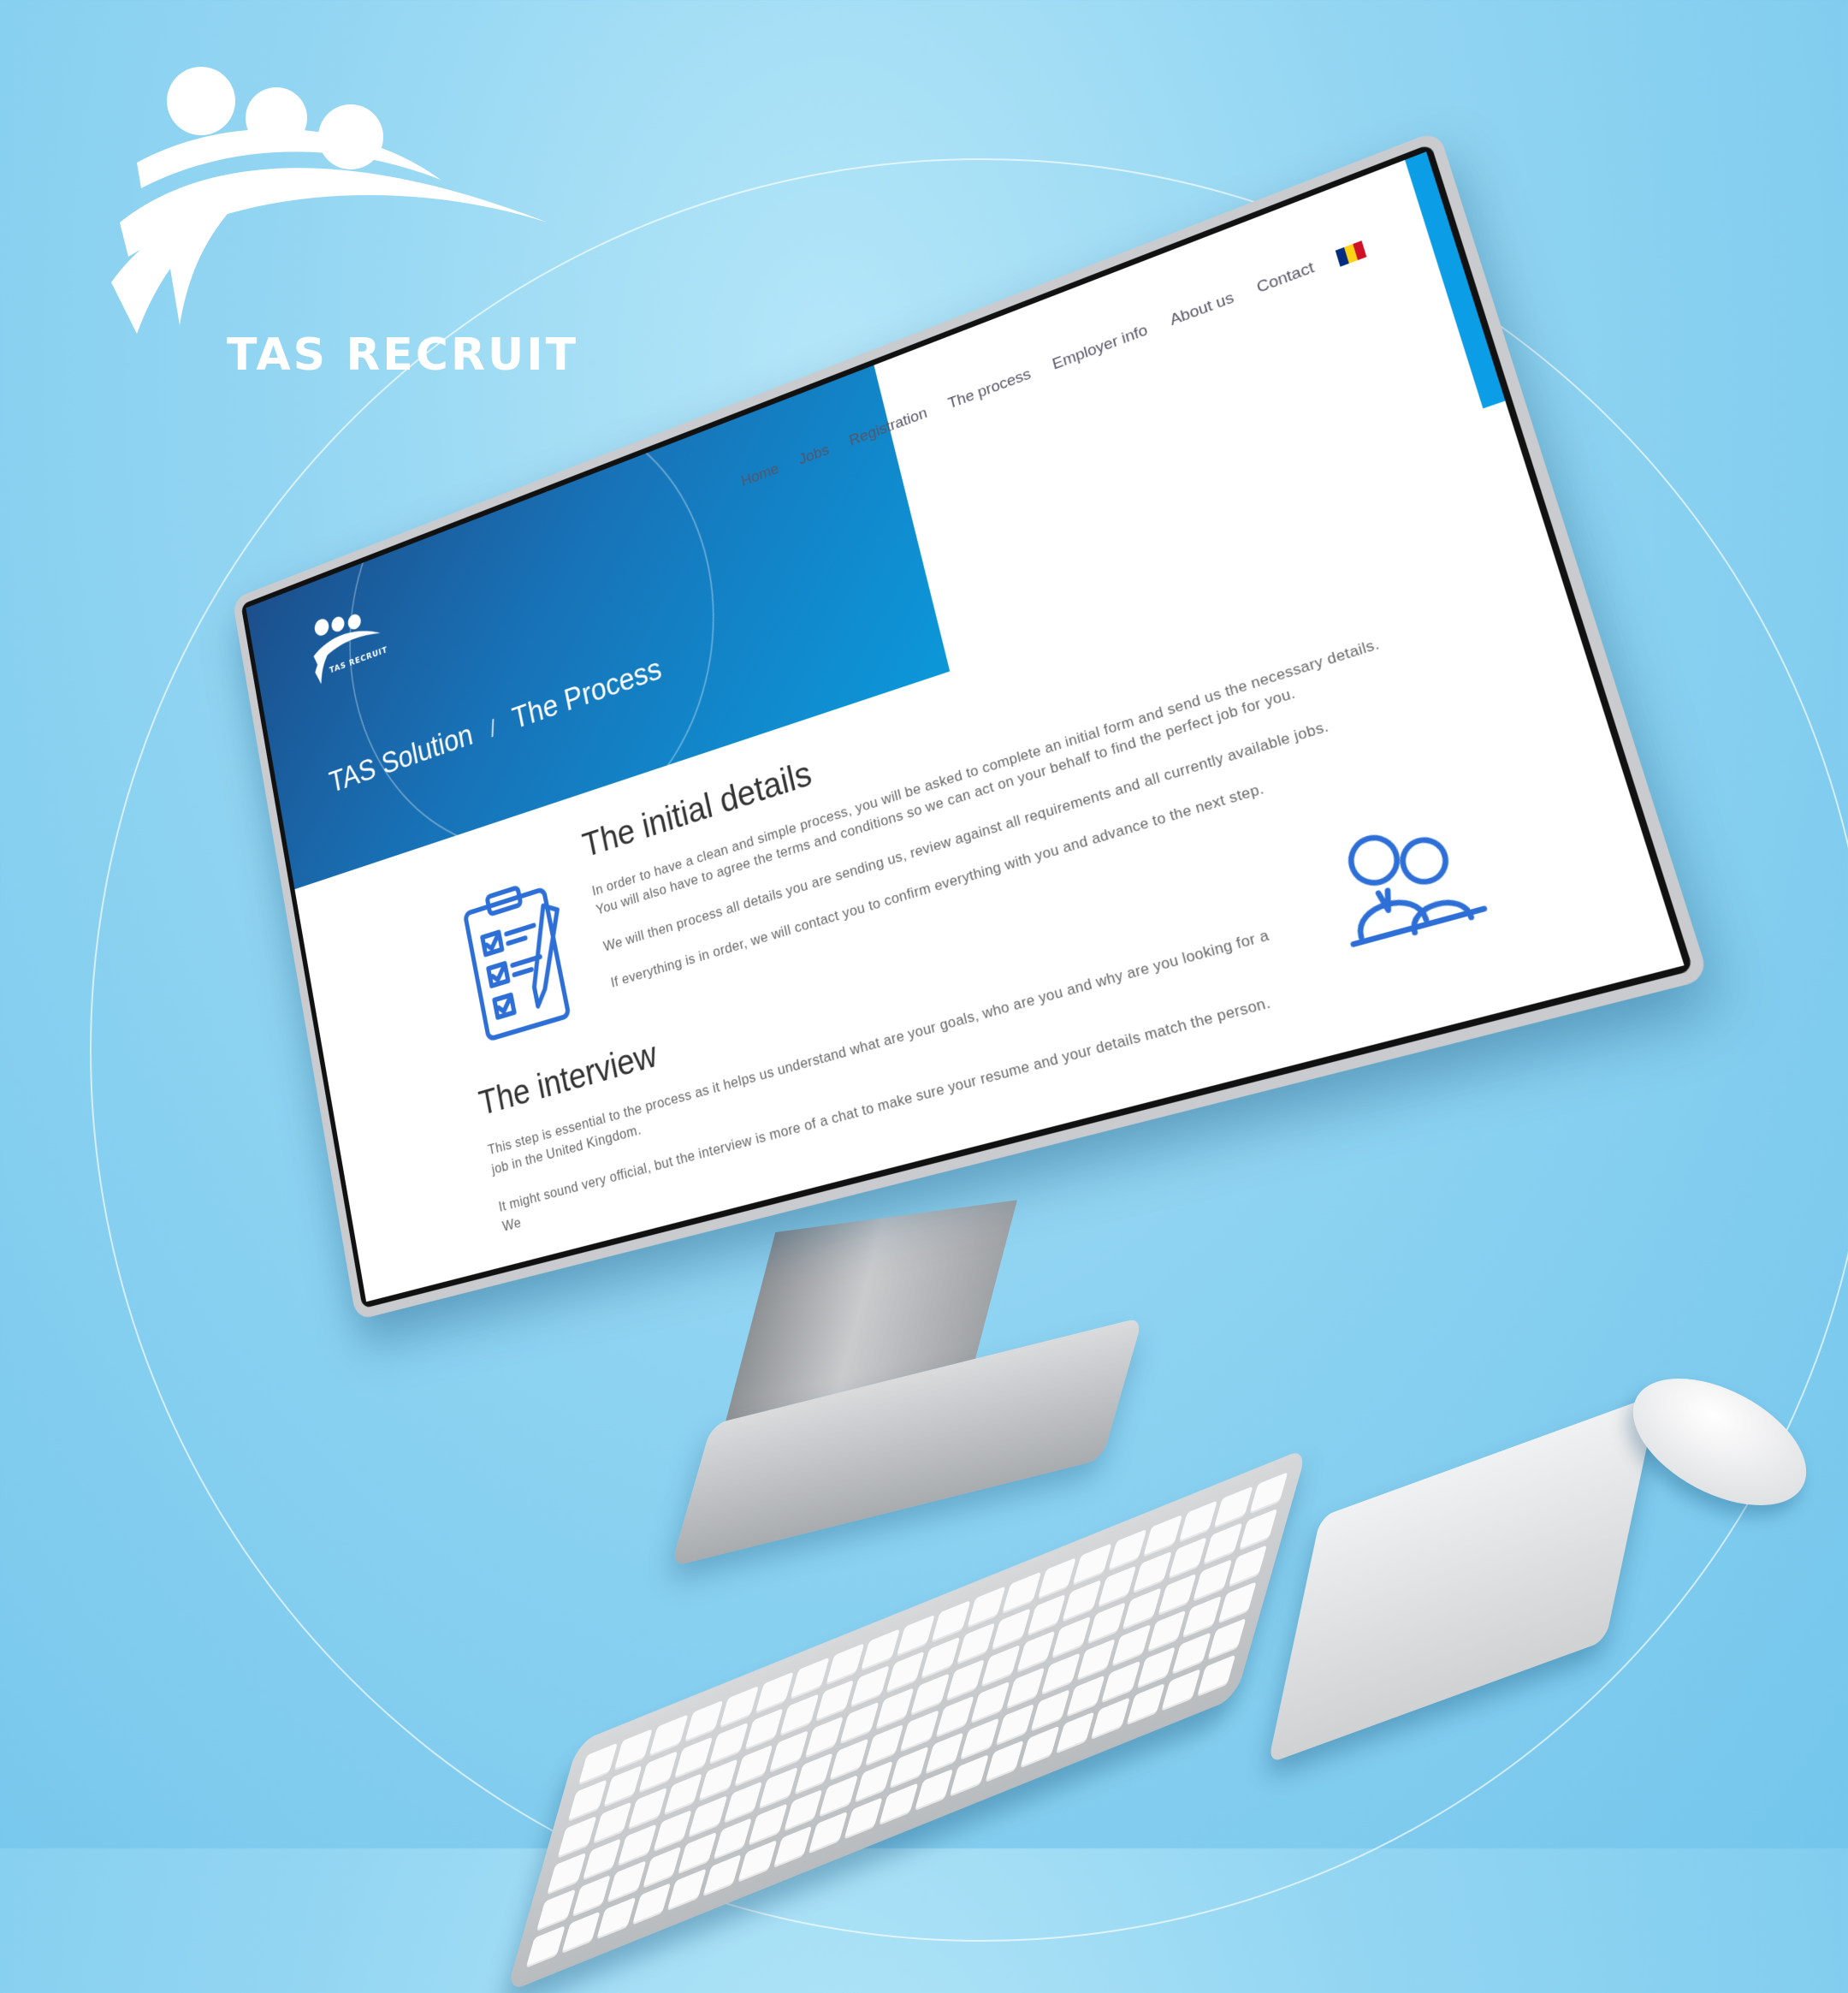 Image resolution: width=1848 pixels, height=1993 pixels. What do you see at coordinates (1286, 277) in the screenshot?
I see `nav-item-contact: Contact` at bounding box center [1286, 277].